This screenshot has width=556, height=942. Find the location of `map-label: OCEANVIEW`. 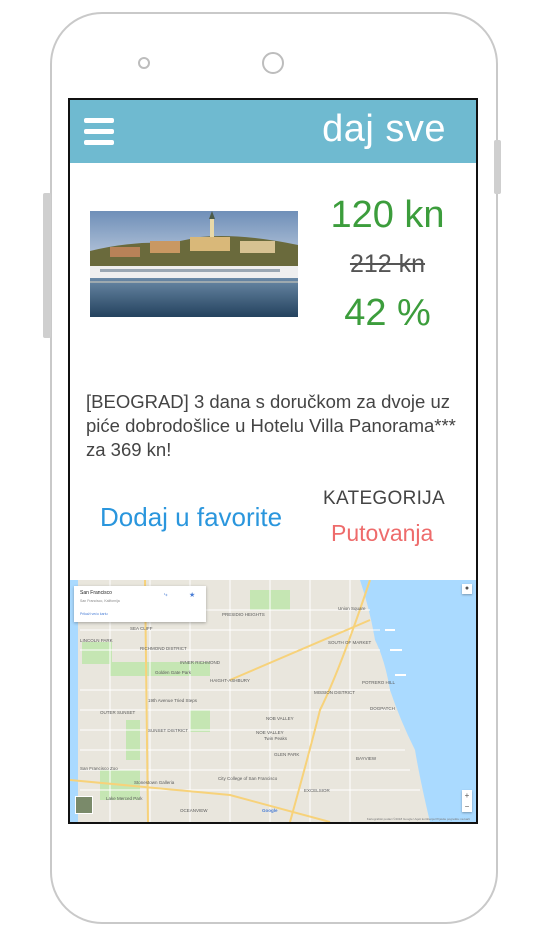

map-label: OCEANVIEW is located at coordinates (194, 810).